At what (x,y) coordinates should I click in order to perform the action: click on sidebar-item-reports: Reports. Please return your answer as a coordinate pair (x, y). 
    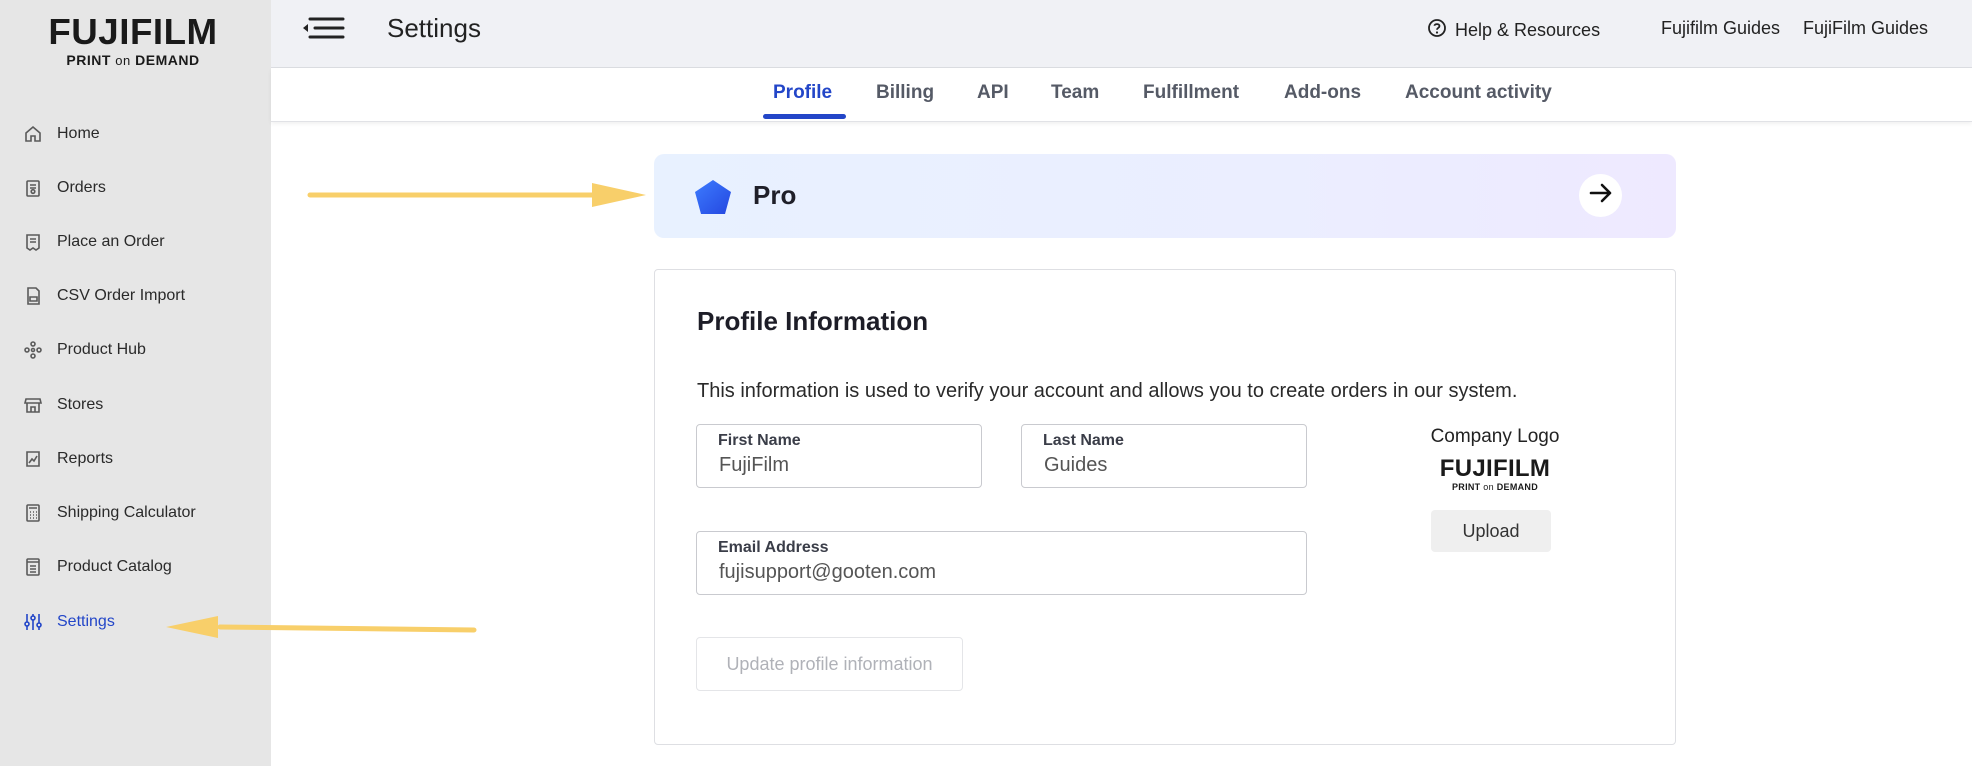
    Looking at the image, I should click on (67, 459).